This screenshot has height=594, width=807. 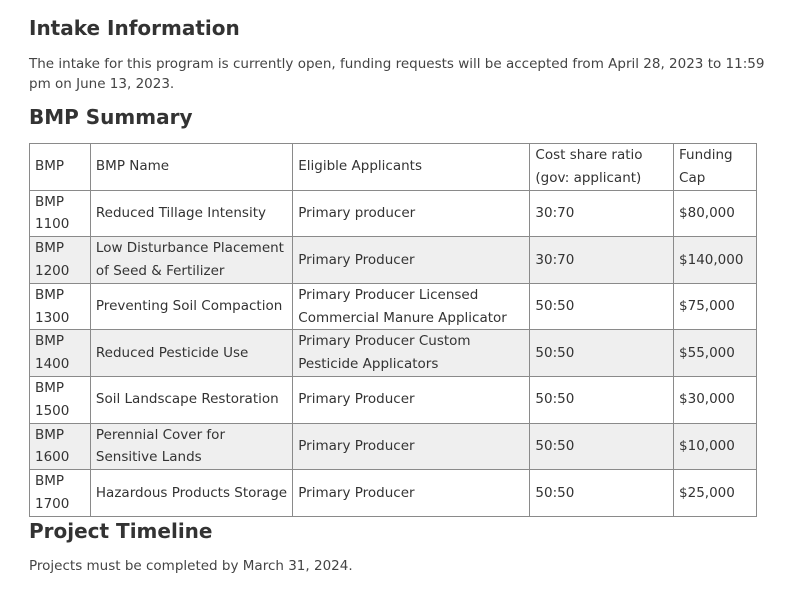 I want to click on cell-bmp-name: Perennial Cover for Sensitive Lands, so click(x=191, y=446).